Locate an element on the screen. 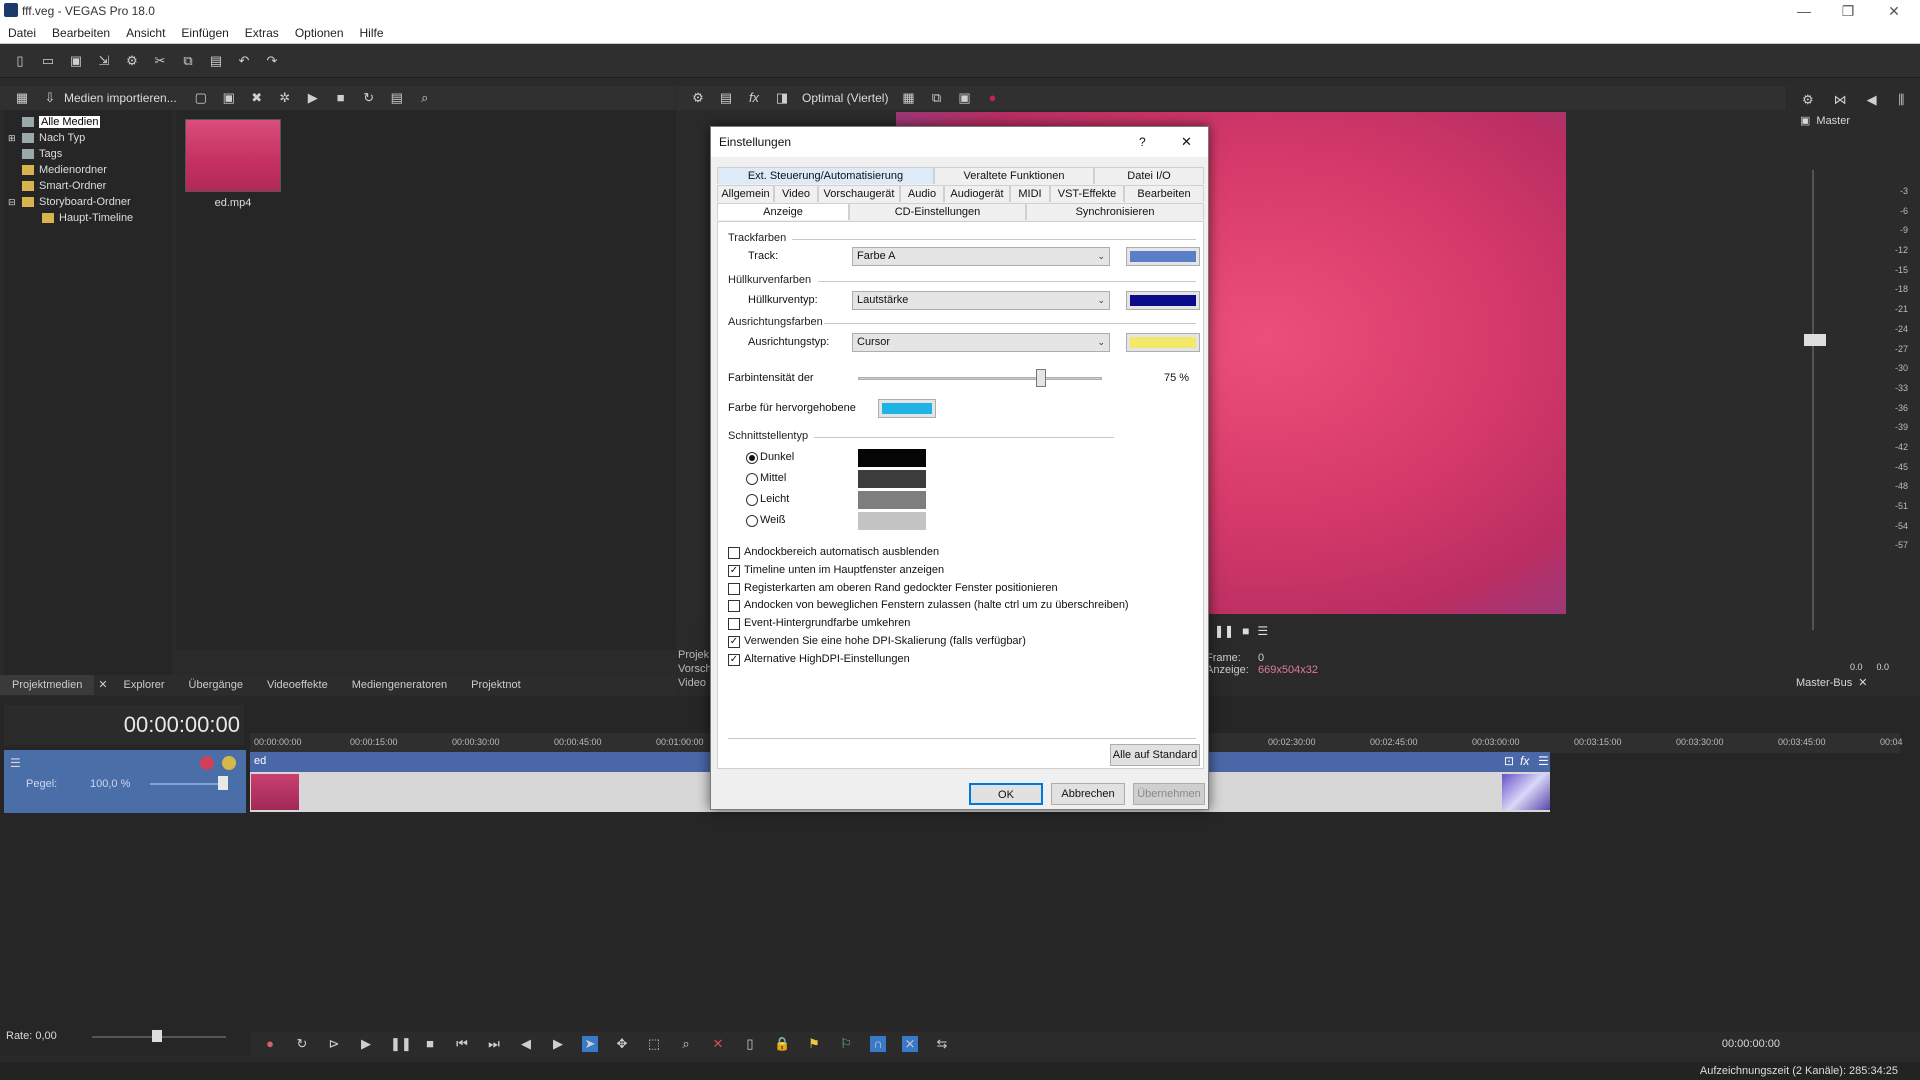  track-color-select: Farbe A ⌄ is located at coordinates (981, 256).